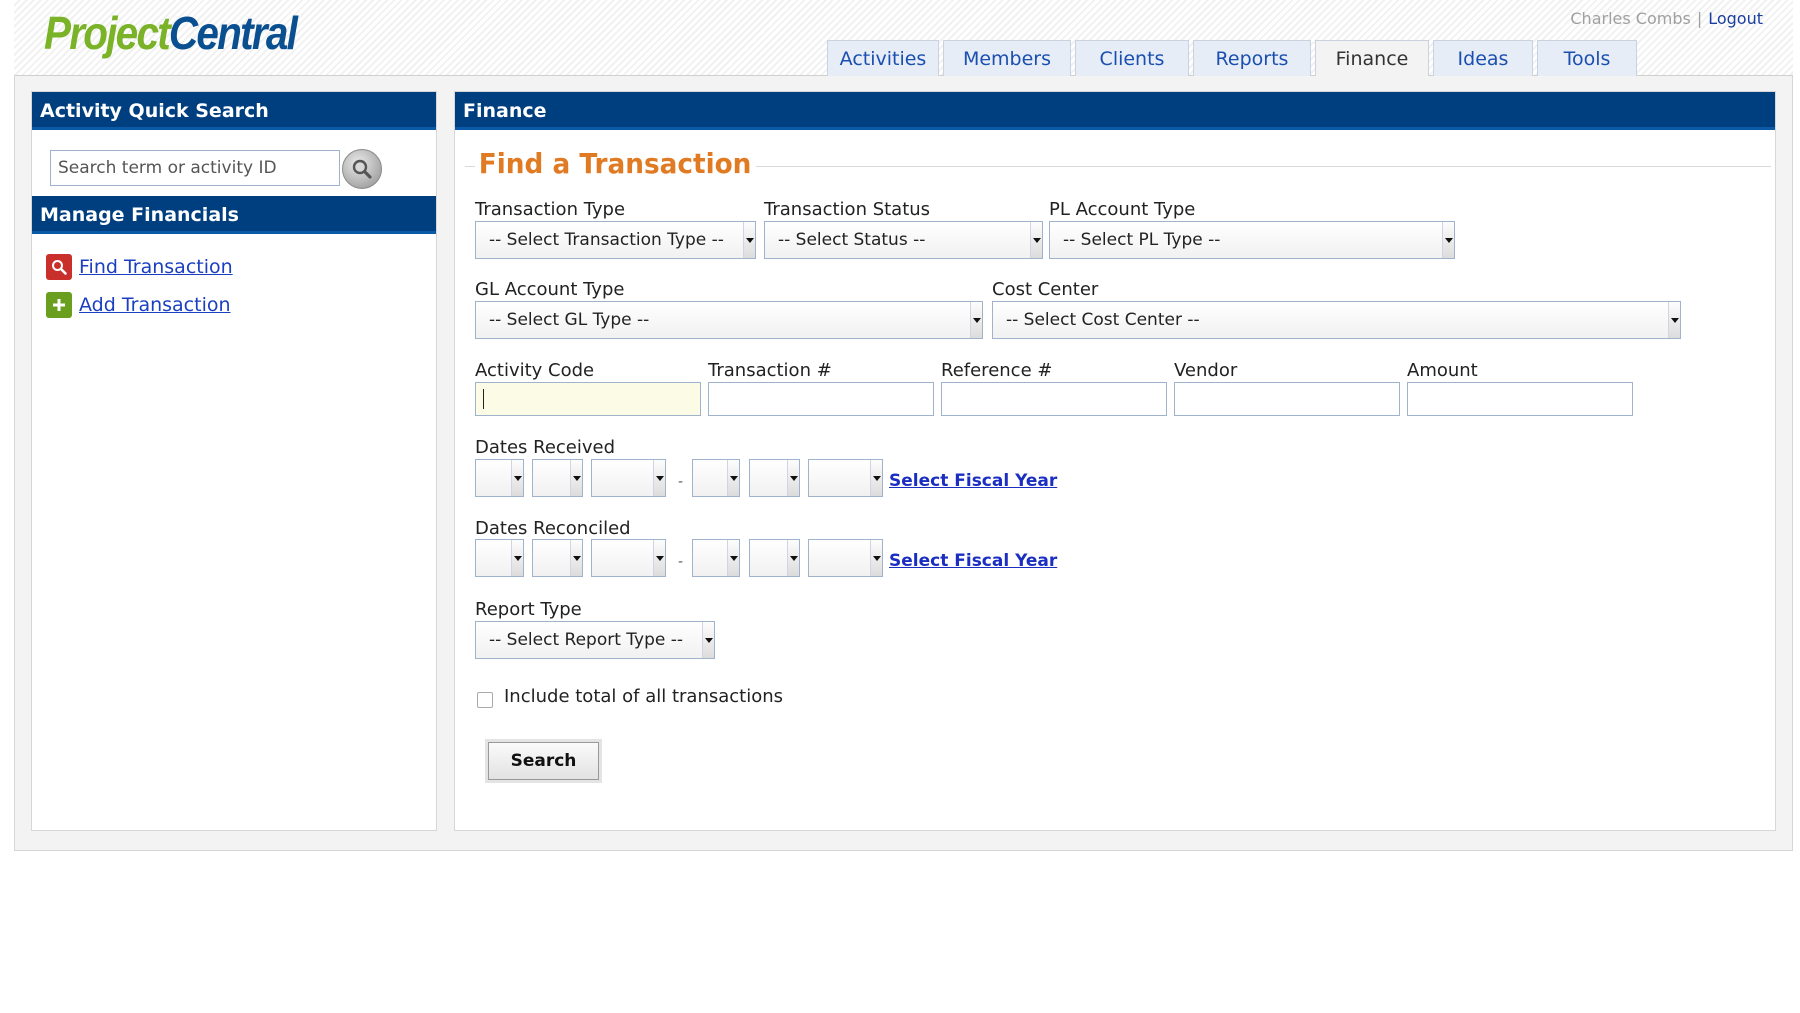 The height and width of the screenshot is (1013, 1800). Describe the element at coordinates (586, 640) in the screenshot. I see `report-type-value: -- Select Report Type --` at that location.